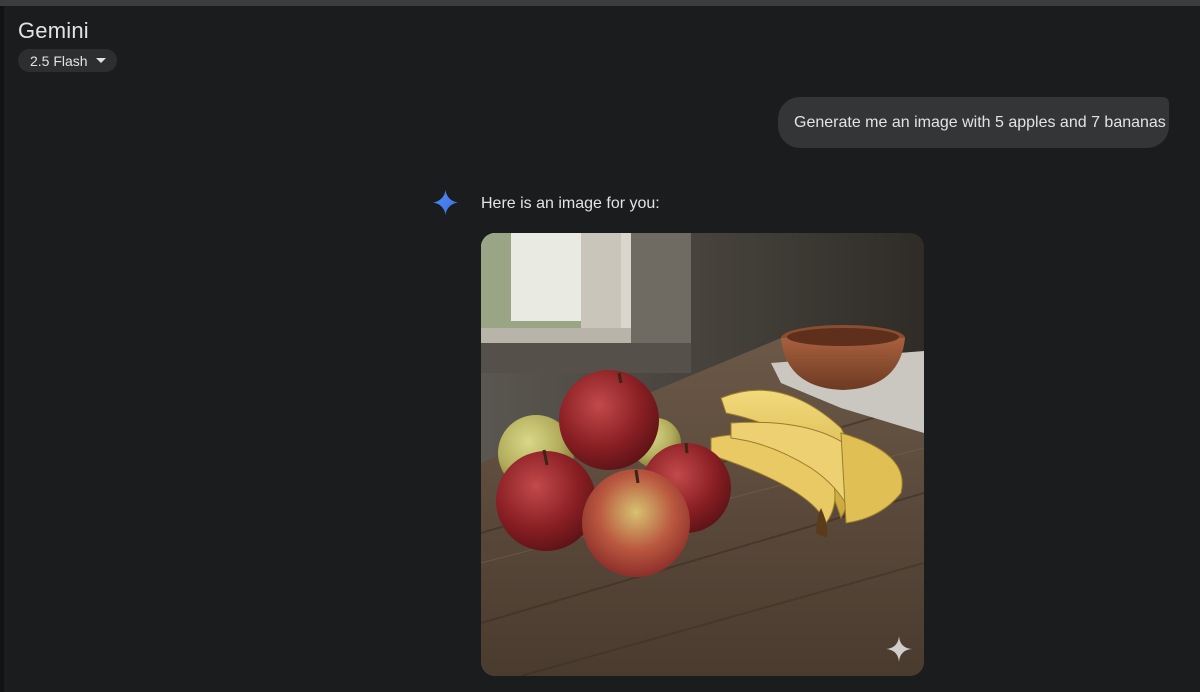 This screenshot has width=1200, height=692. What do you see at coordinates (600, 3) in the screenshot?
I see `browser-top-strip` at bounding box center [600, 3].